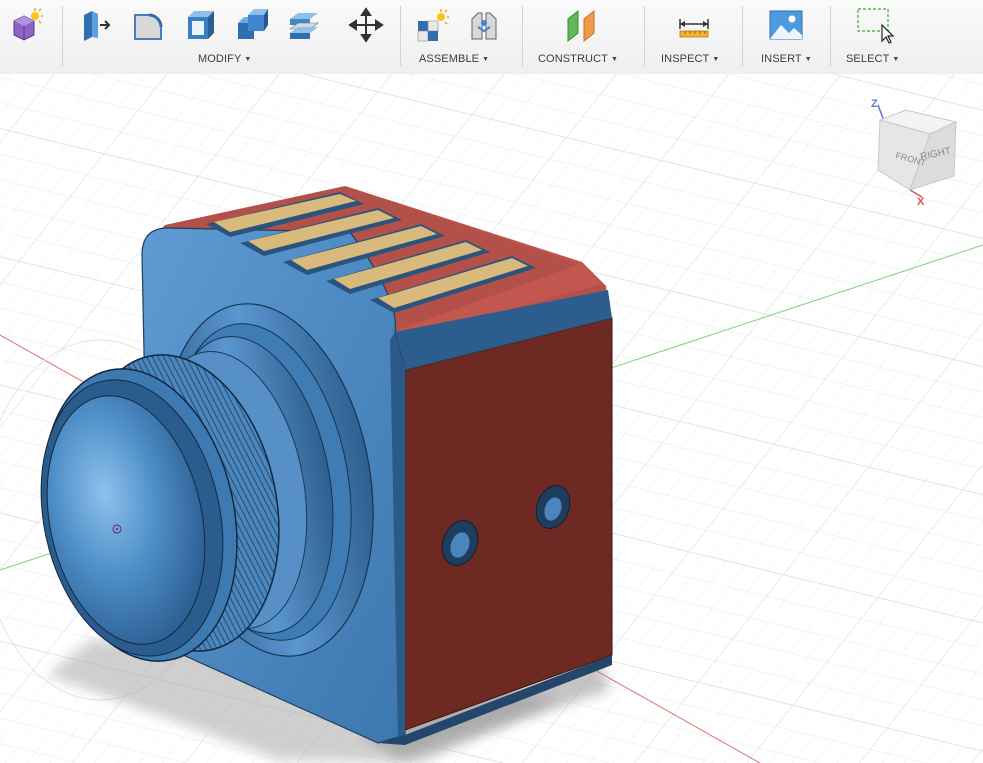 The width and height of the screenshot is (983, 763). What do you see at coordinates (868, 59) in the screenshot?
I see `select-label: SELECT` at bounding box center [868, 59].